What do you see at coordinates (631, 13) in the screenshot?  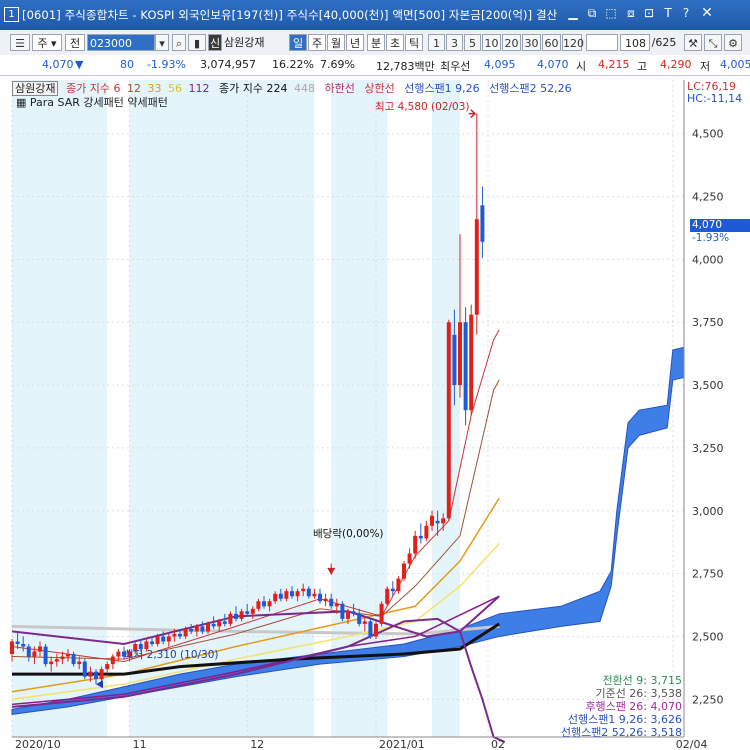 I see `settings-icon: ⧈` at bounding box center [631, 13].